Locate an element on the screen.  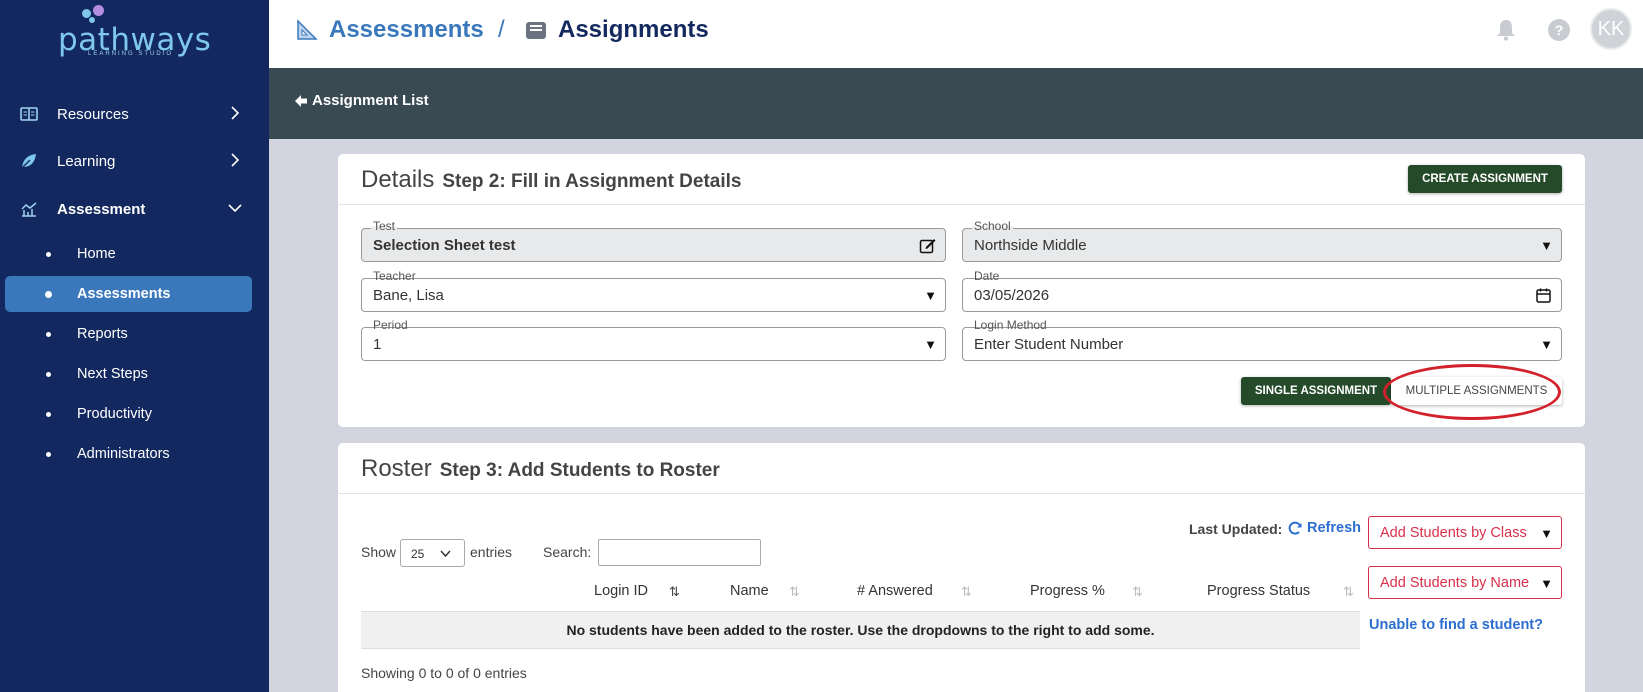
teacher-value: Bane, Lisa is located at coordinates (408, 295).